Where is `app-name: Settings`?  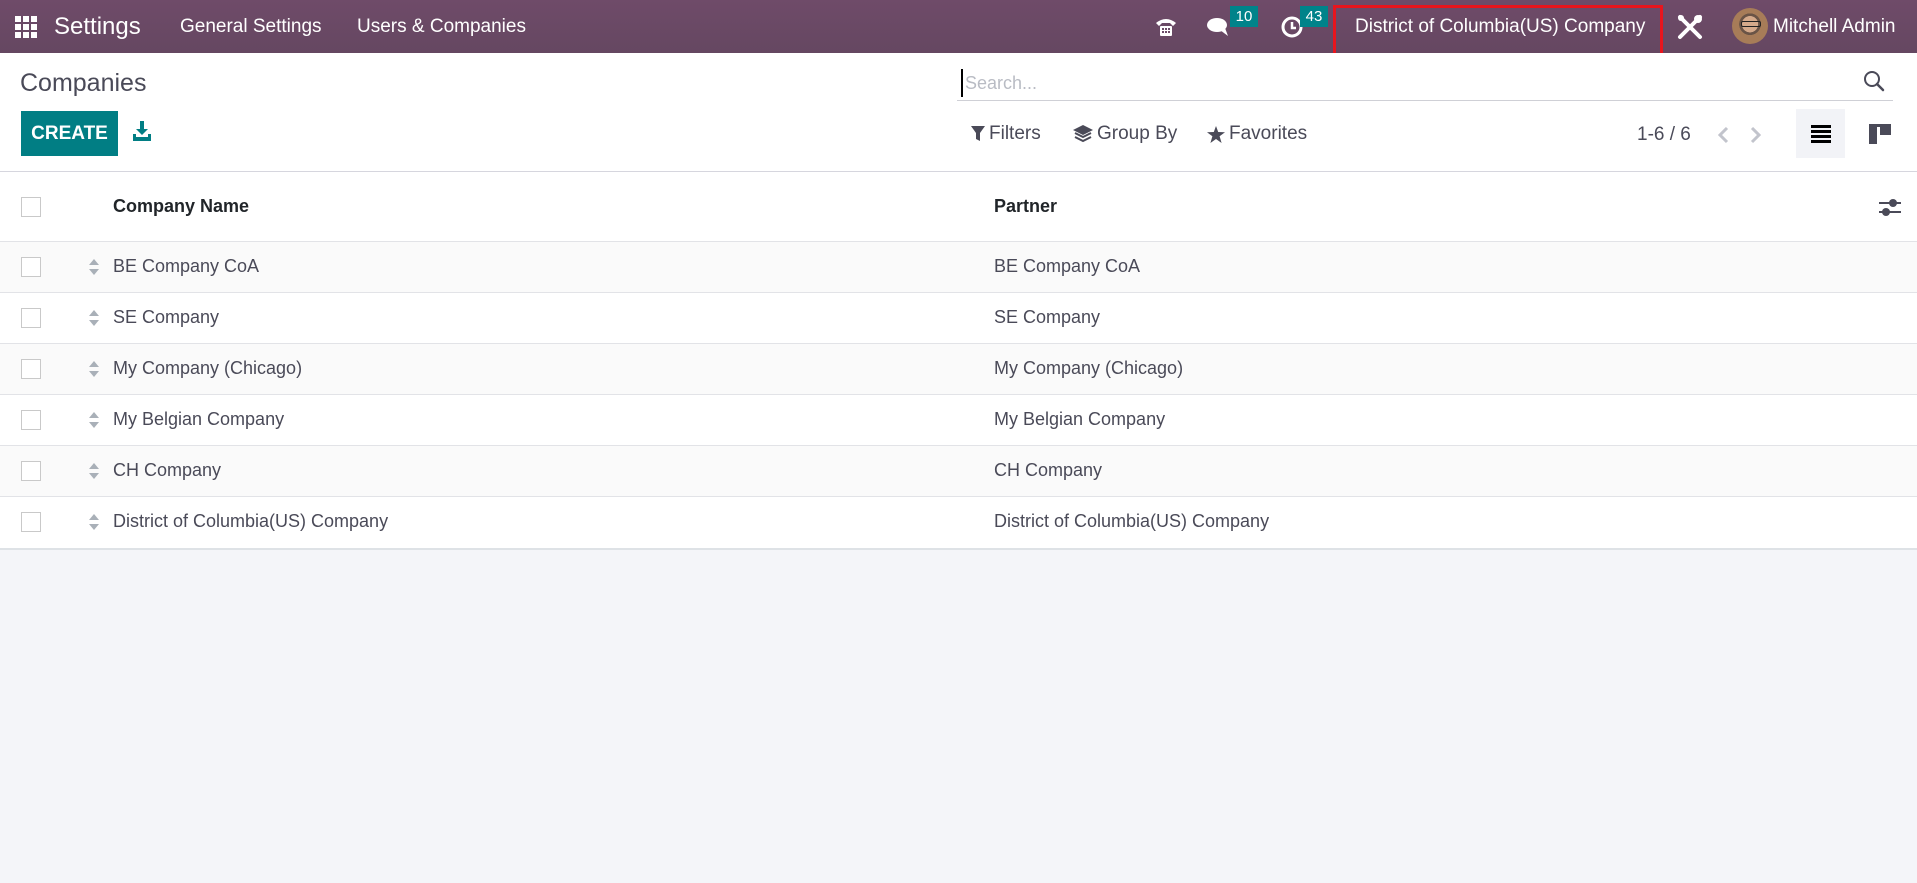 app-name: Settings is located at coordinates (97, 26).